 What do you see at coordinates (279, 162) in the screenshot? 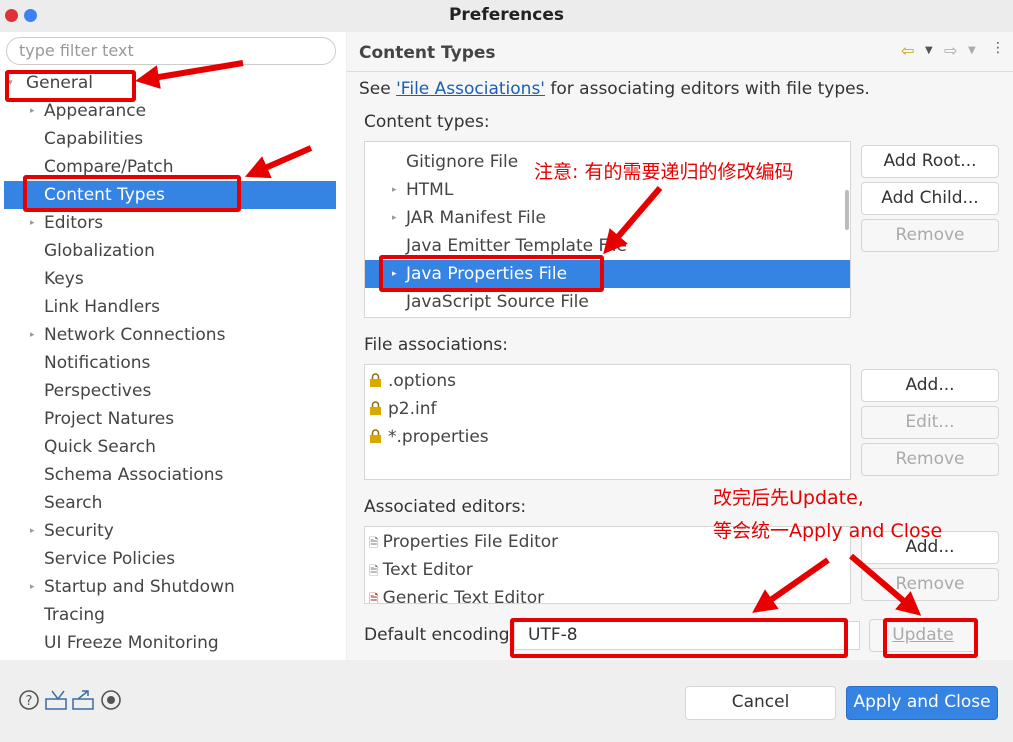
I see `arrow-to-content-types` at bounding box center [279, 162].